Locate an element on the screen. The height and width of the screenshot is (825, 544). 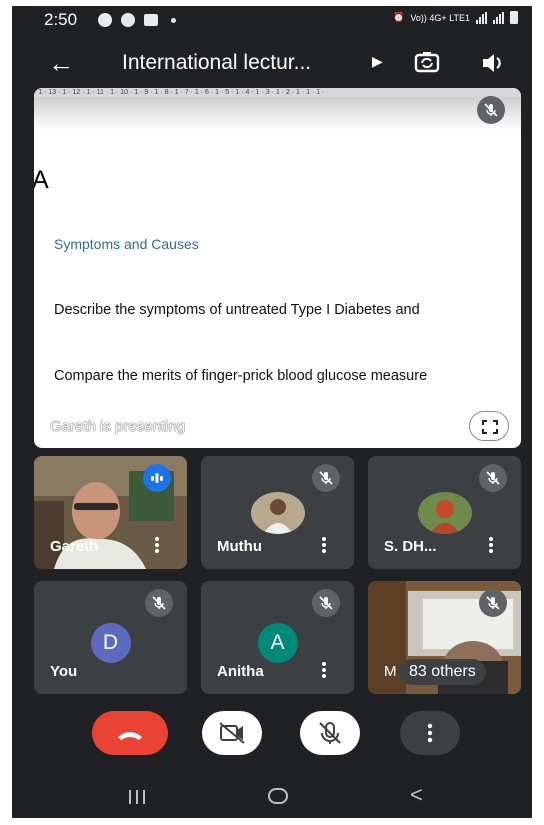
recent-apps-icon is located at coordinates (137, 797).